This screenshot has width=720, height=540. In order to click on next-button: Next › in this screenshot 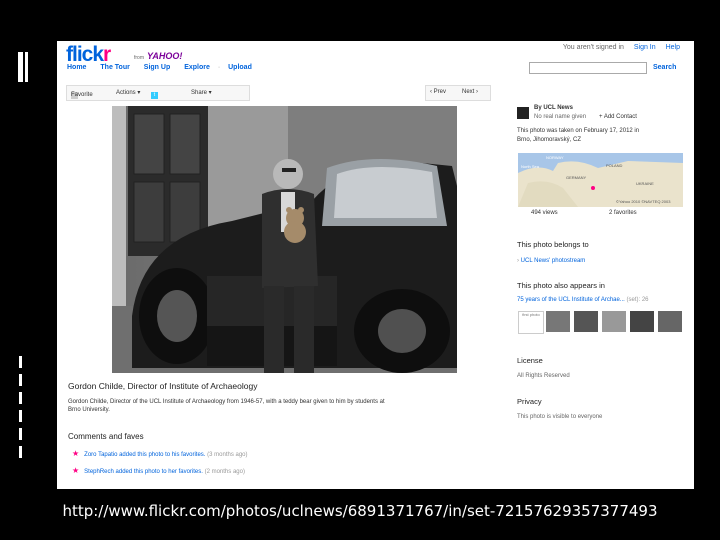, I will do `click(470, 92)`.